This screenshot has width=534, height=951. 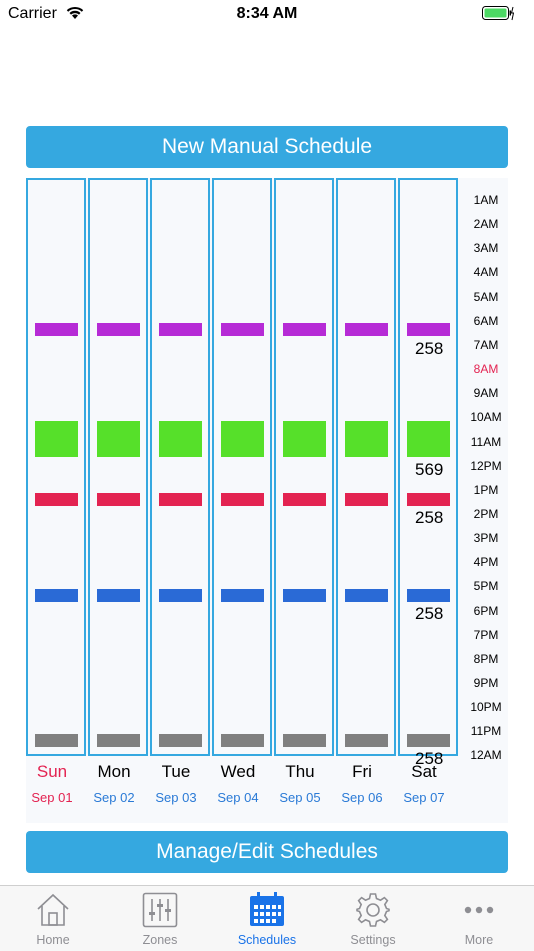 What do you see at coordinates (267, 147) in the screenshot?
I see `new-manual-schedule-button: New Manual Schedule` at bounding box center [267, 147].